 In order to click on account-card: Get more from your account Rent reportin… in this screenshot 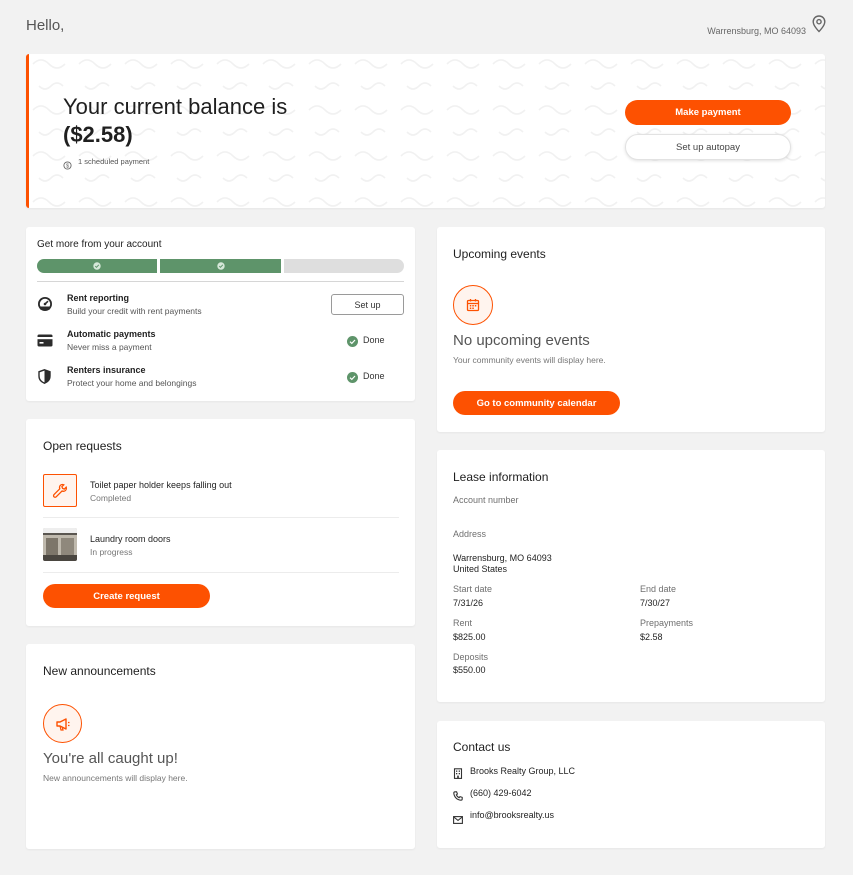, I will do `click(220, 314)`.